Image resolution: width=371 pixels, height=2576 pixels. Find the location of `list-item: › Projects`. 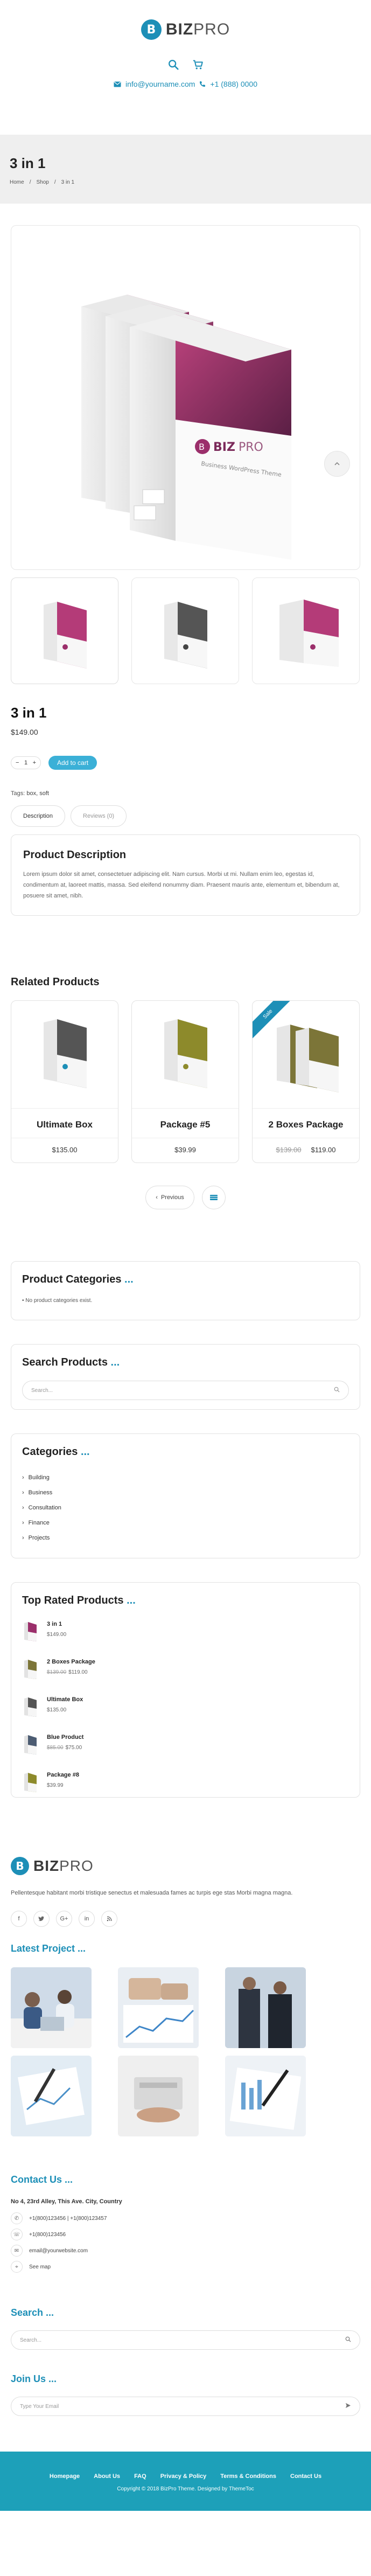

list-item: › Projects is located at coordinates (185, 1538).